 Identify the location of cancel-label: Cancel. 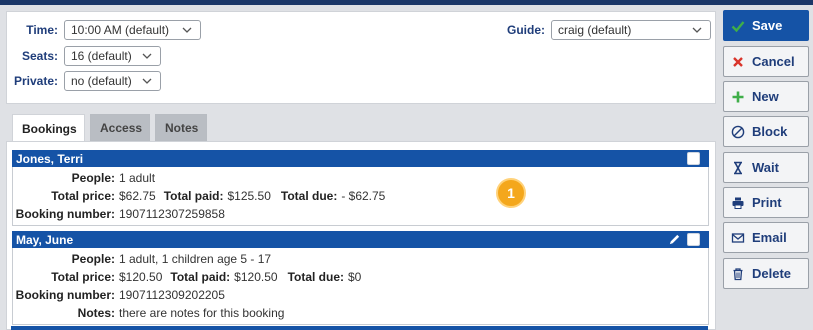
(773, 61).